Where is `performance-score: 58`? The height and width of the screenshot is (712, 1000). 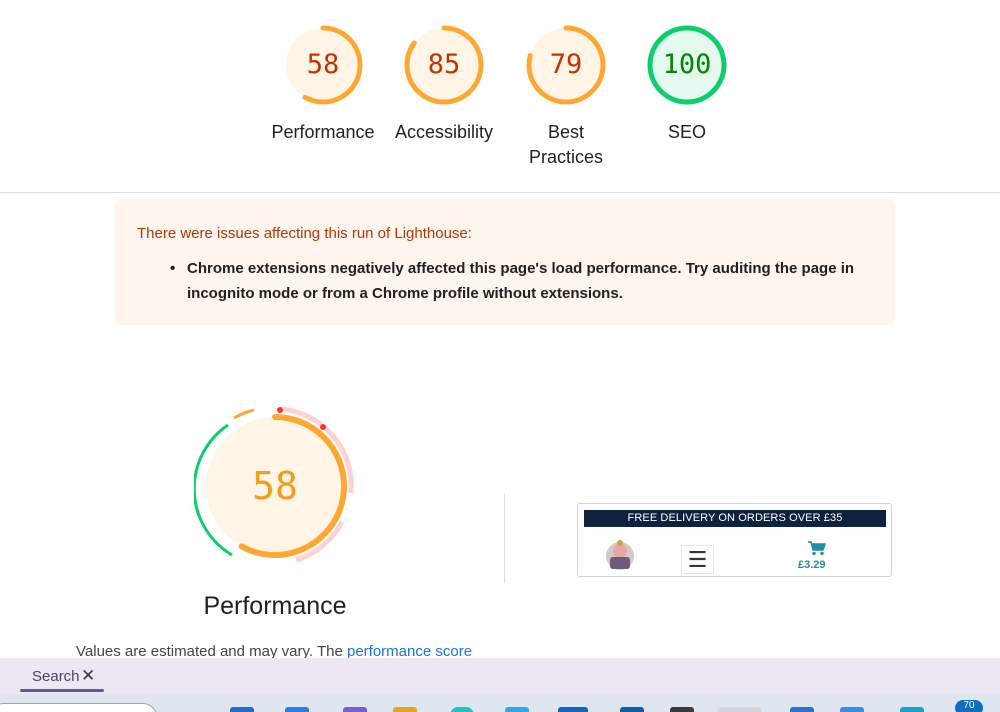
performance-score: 58 is located at coordinates (275, 486).